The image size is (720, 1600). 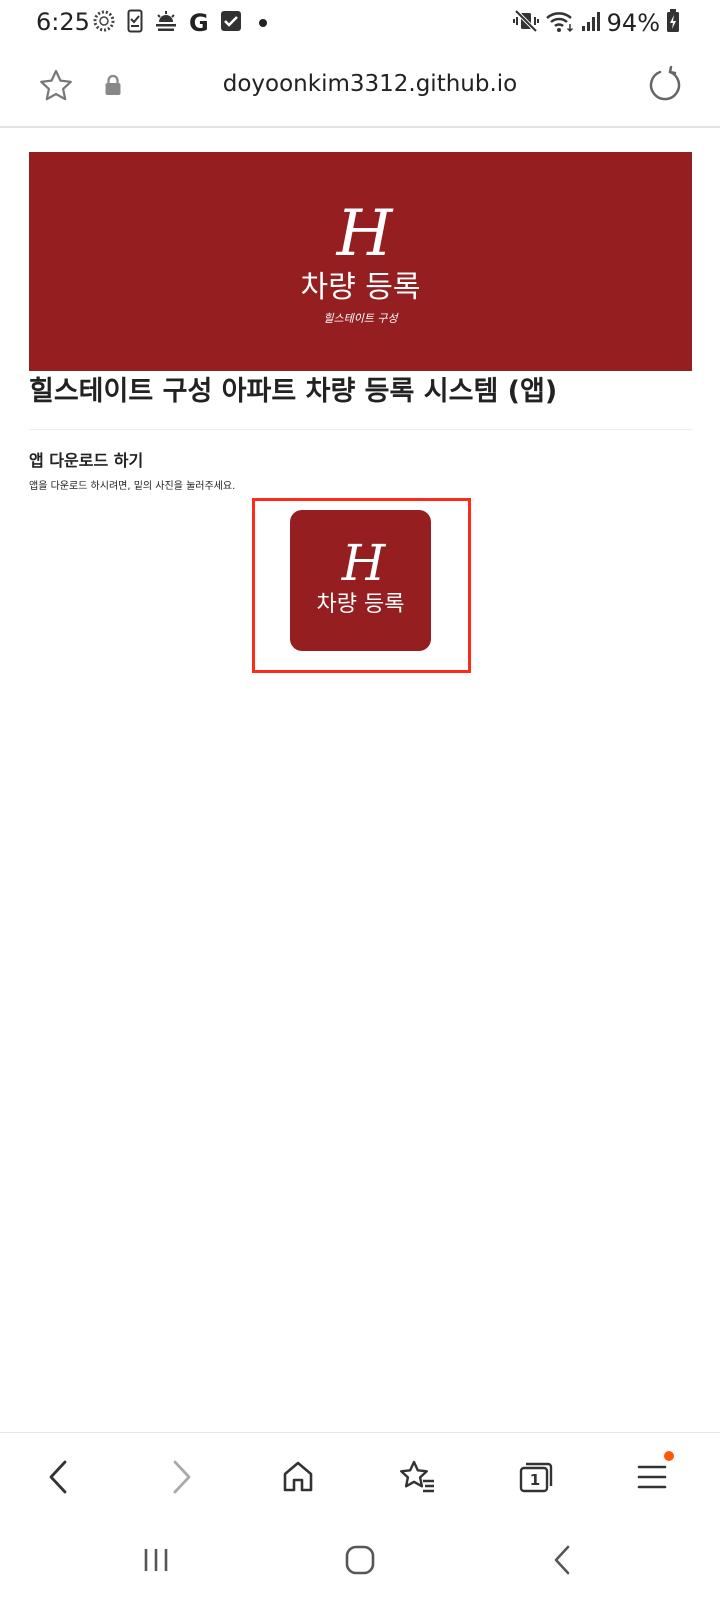 What do you see at coordinates (199, 23) in the screenshot?
I see `google-icon: G` at bounding box center [199, 23].